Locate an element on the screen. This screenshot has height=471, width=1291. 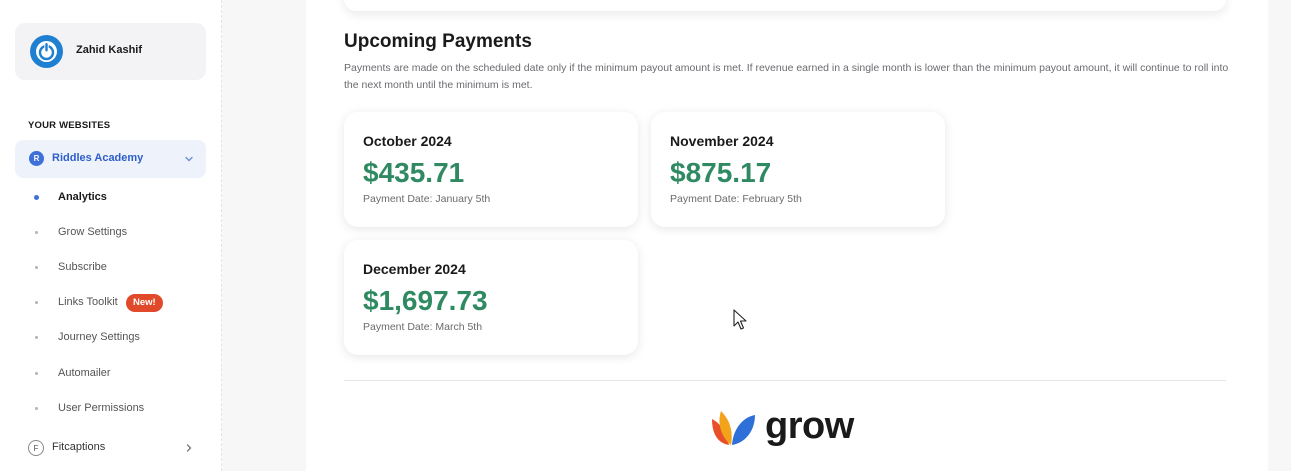
sidebar-item-automailer: Automailer is located at coordinates (111, 374).